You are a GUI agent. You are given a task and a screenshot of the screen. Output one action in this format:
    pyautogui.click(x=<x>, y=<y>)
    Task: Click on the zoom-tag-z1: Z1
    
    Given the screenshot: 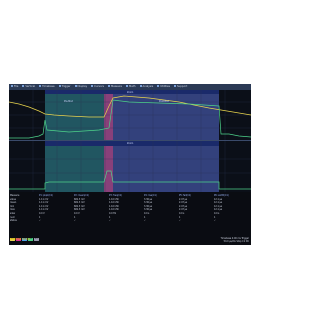 What is the action you would take?
    pyautogui.click(x=36, y=239)
    